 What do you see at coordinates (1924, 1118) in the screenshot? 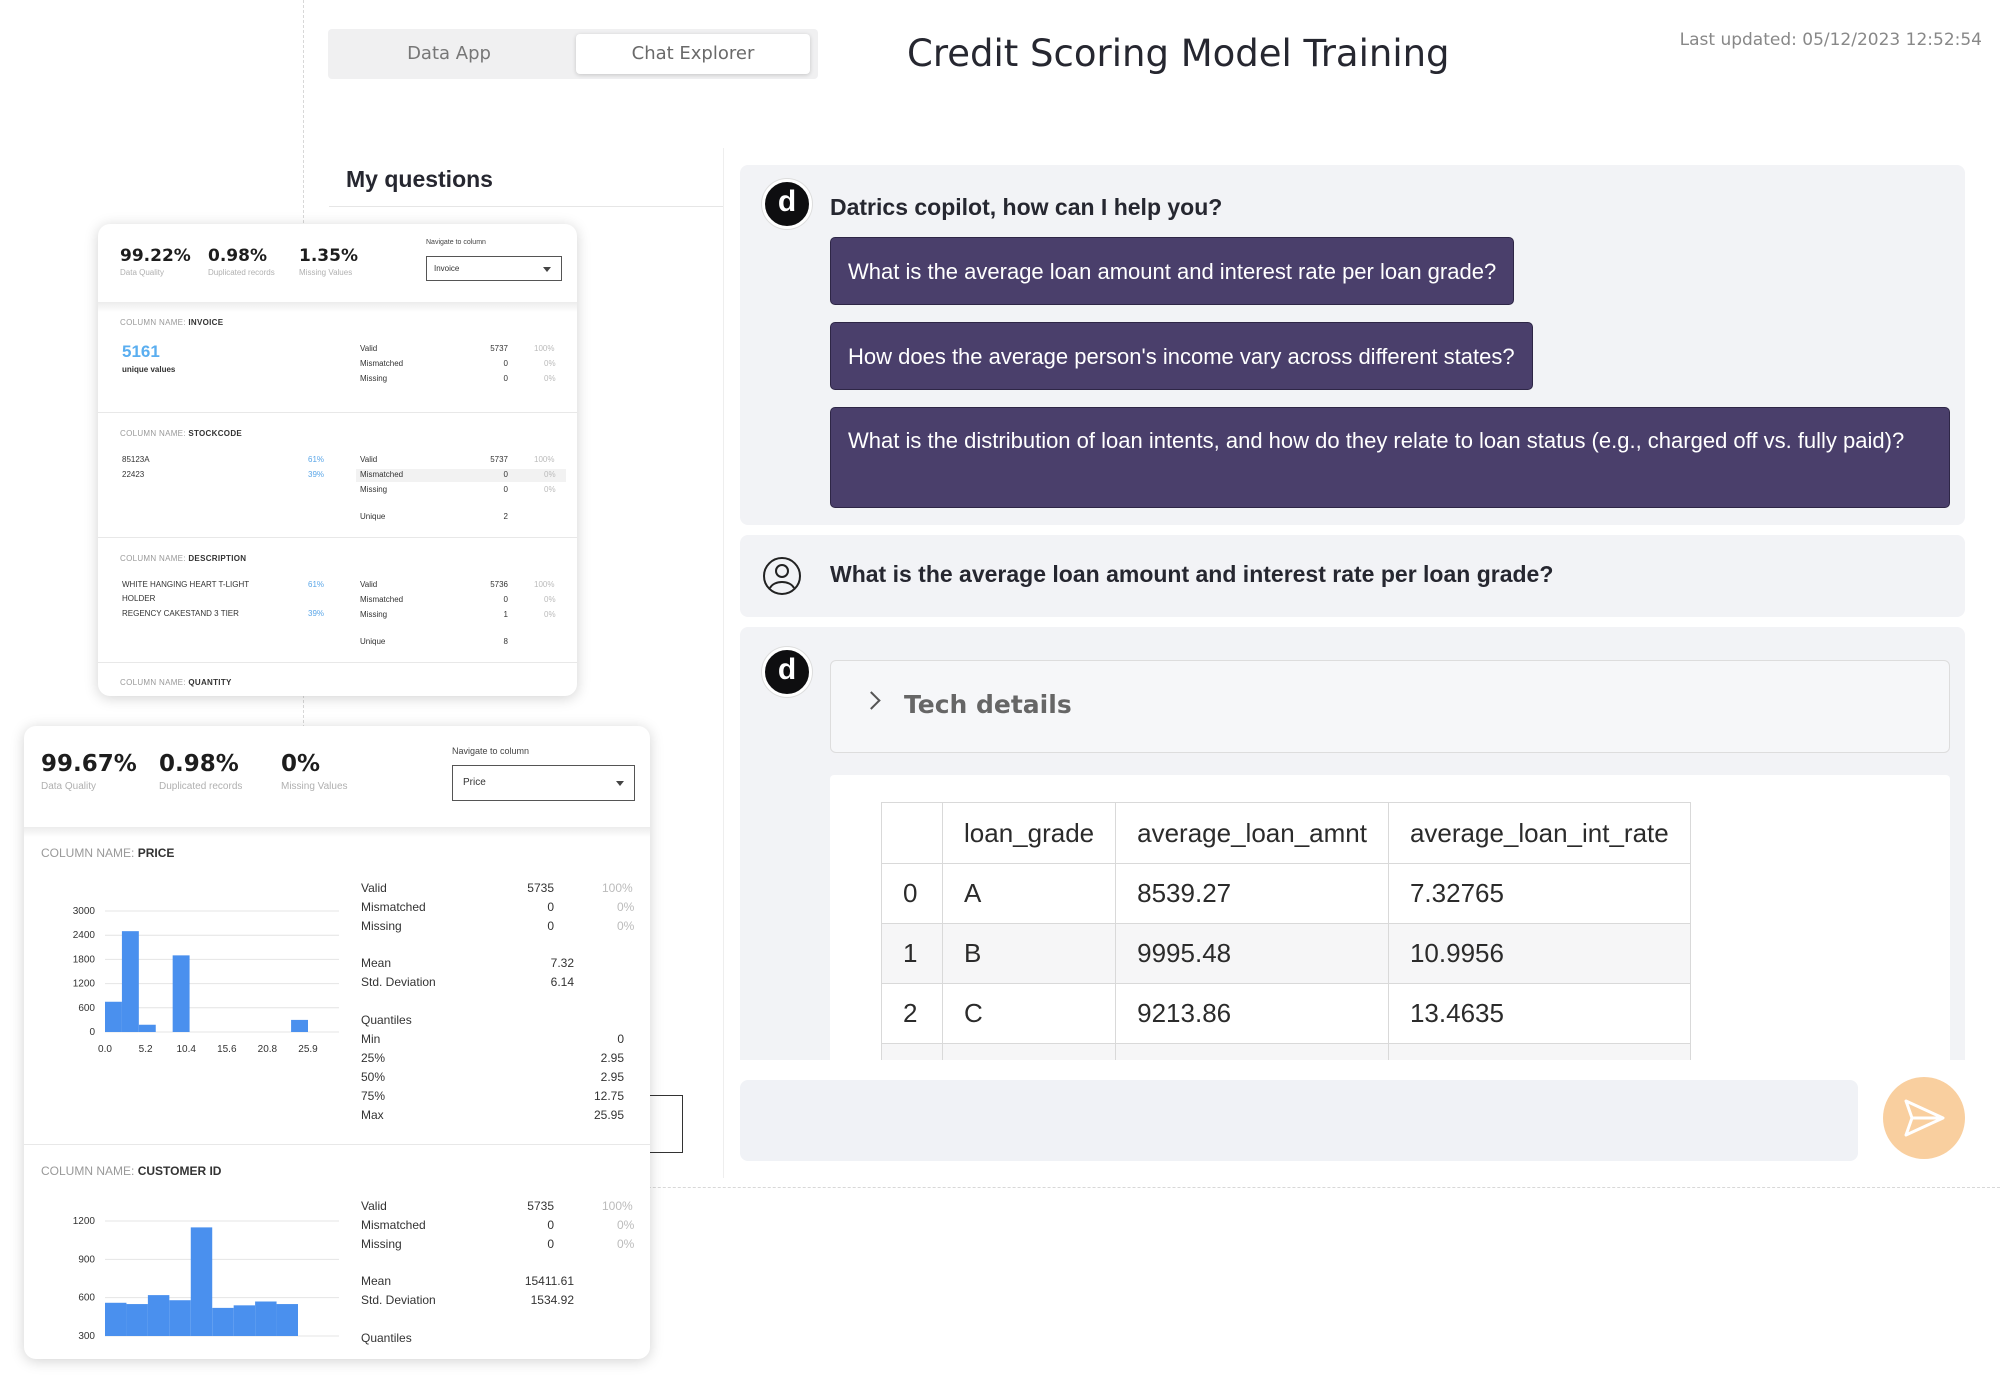
I see `send-button` at bounding box center [1924, 1118].